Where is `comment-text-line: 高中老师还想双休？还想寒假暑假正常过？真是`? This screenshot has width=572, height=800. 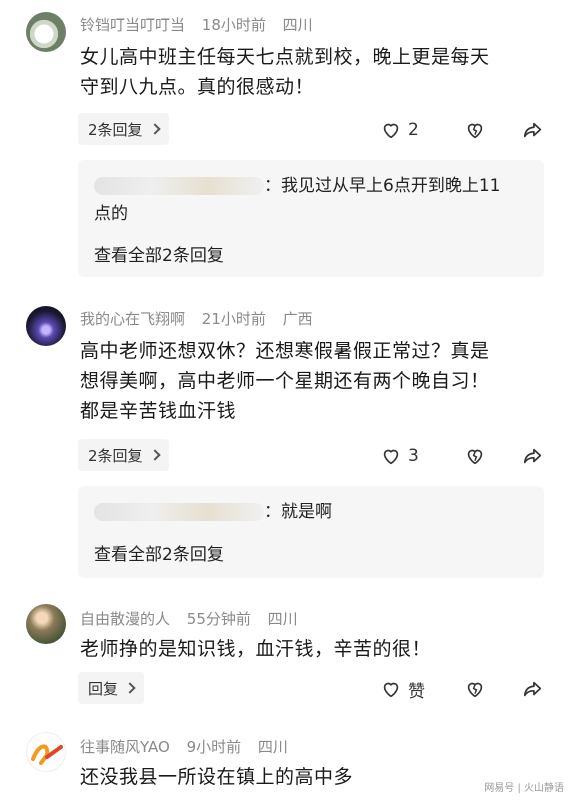 comment-text-line: 高中老师还想双休？还想寒假暑假正常过？真是 is located at coordinates (285, 351).